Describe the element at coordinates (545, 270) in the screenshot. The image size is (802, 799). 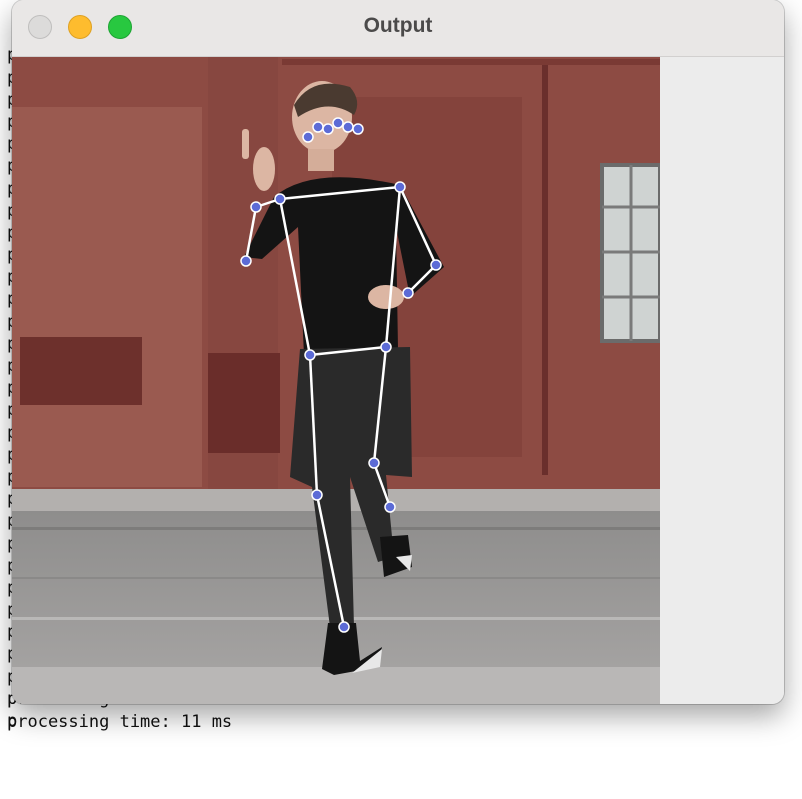
I see `drain-pipe` at that location.